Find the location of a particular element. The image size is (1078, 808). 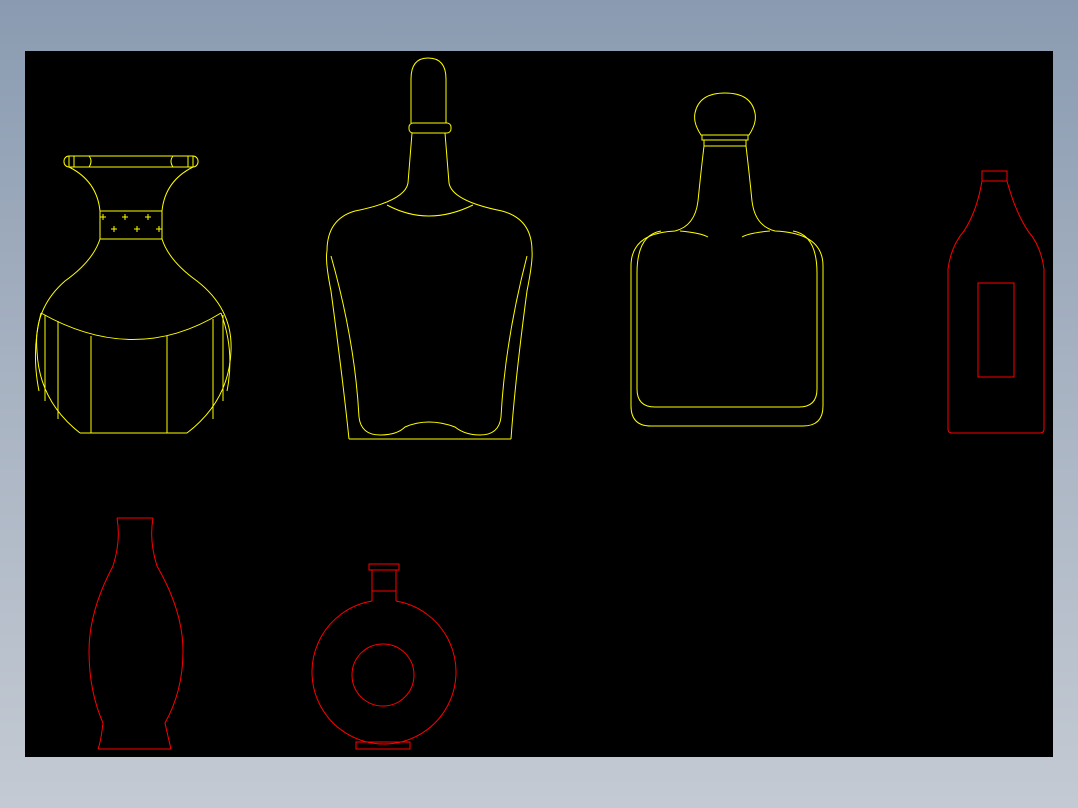

slim-vase is located at coordinates (136, 633).